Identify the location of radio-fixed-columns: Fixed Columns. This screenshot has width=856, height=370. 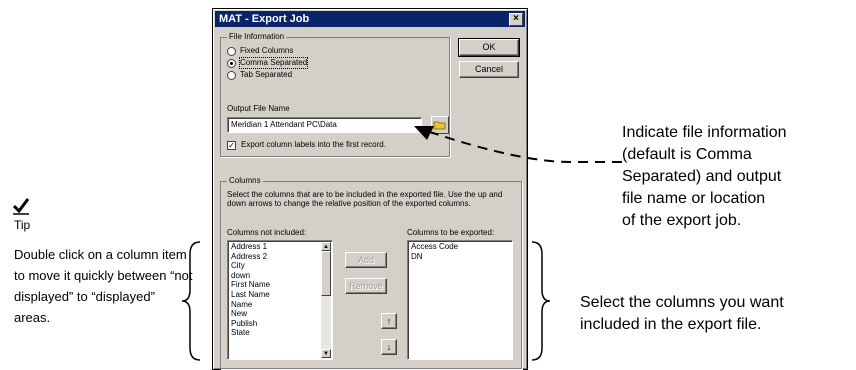
(260, 51).